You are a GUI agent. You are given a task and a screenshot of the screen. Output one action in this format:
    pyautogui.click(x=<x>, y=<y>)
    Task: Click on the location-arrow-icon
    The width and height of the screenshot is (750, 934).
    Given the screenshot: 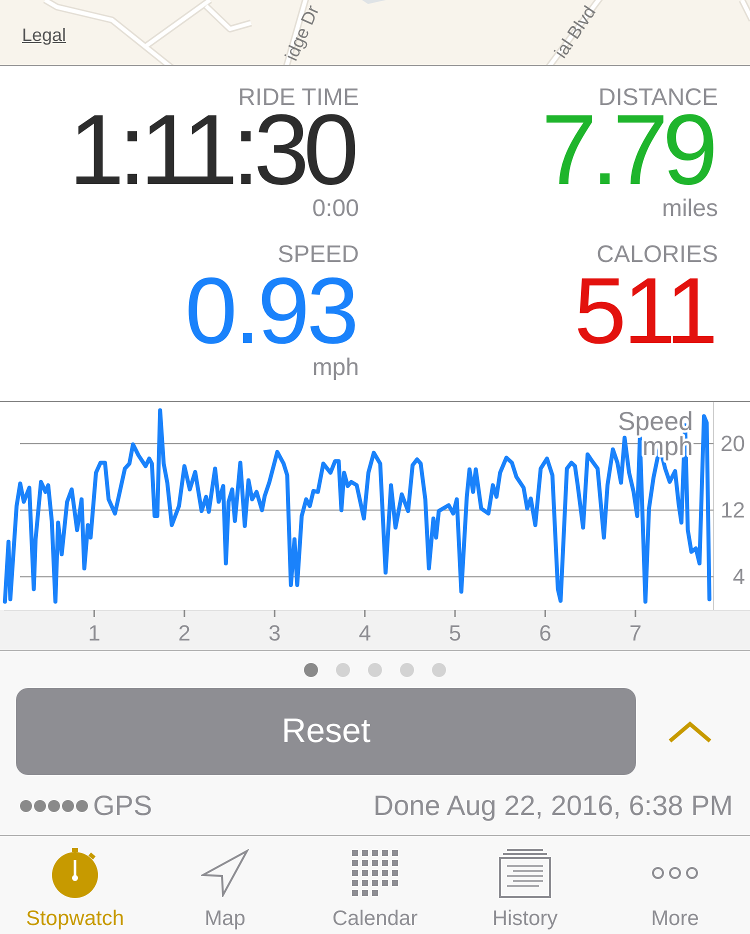 What is the action you would take?
    pyautogui.click(x=225, y=873)
    